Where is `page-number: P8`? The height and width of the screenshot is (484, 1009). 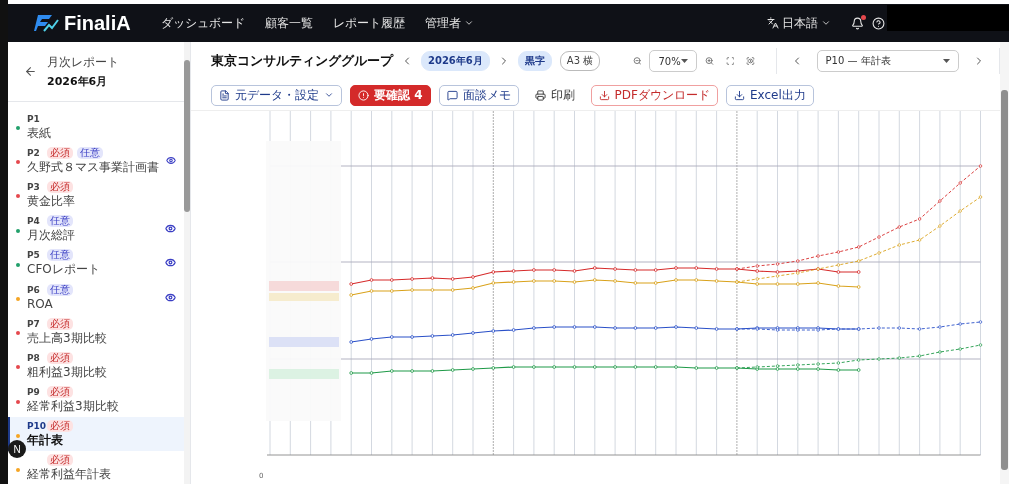
page-number: P8 is located at coordinates (34, 357).